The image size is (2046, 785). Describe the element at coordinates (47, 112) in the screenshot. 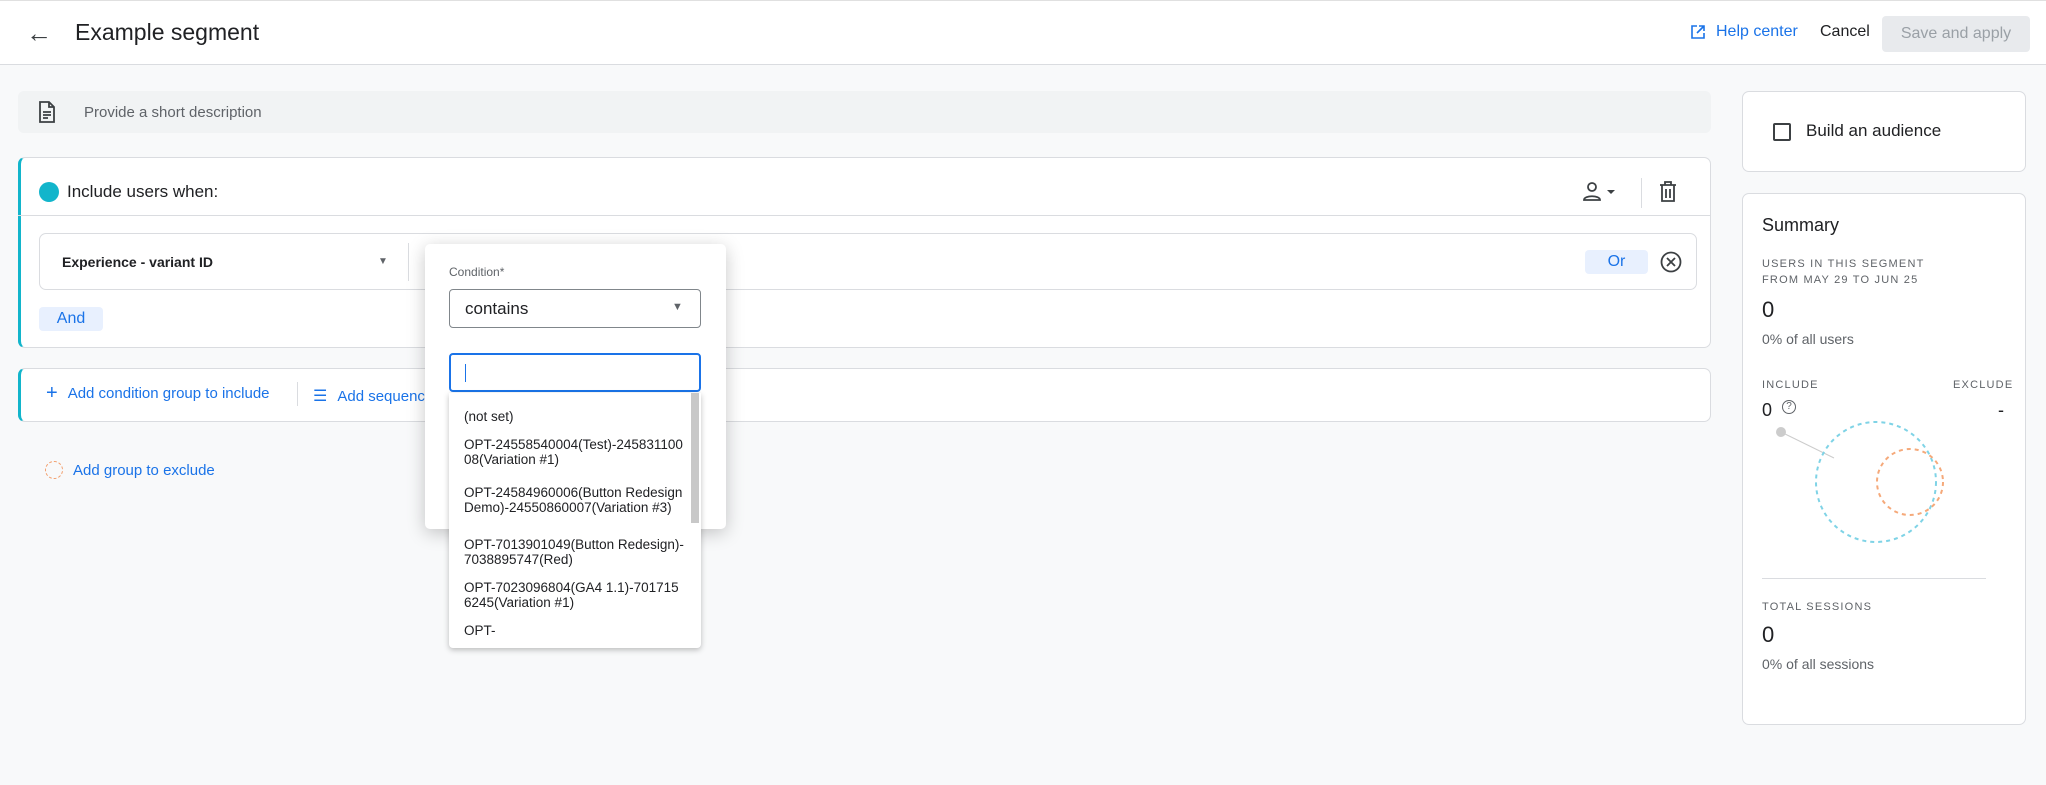

I see `document-icon` at that location.